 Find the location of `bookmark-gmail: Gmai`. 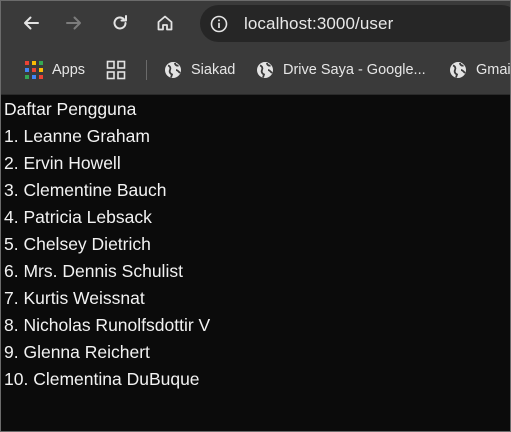

bookmark-gmail: Gmai is located at coordinates (480, 70).